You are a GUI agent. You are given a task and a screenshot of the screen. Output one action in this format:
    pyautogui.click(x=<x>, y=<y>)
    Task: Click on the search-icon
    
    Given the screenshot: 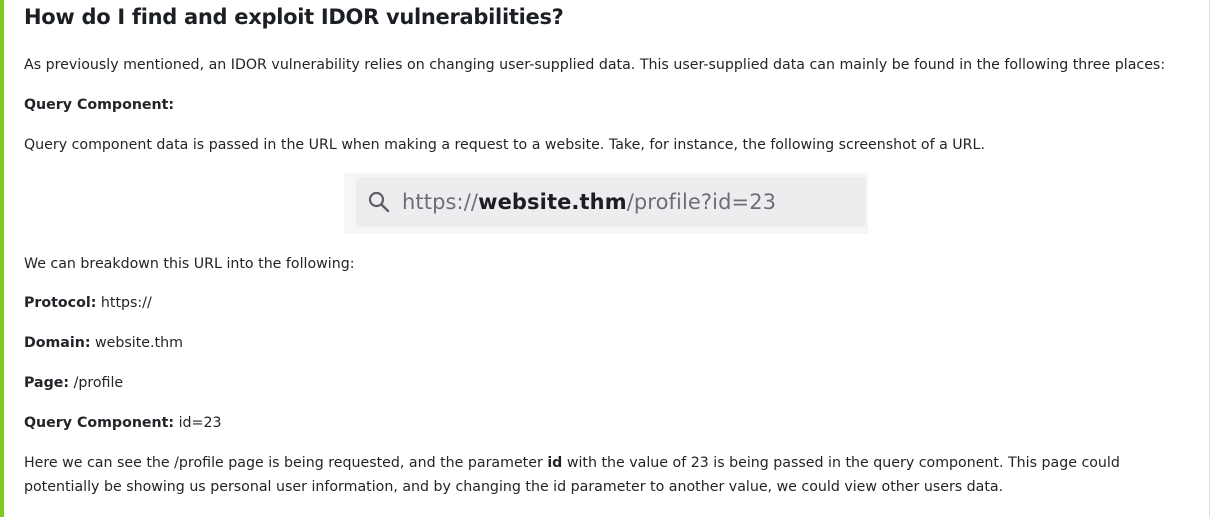 What is the action you would take?
    pyautogui.click(x=379, y=202)
    